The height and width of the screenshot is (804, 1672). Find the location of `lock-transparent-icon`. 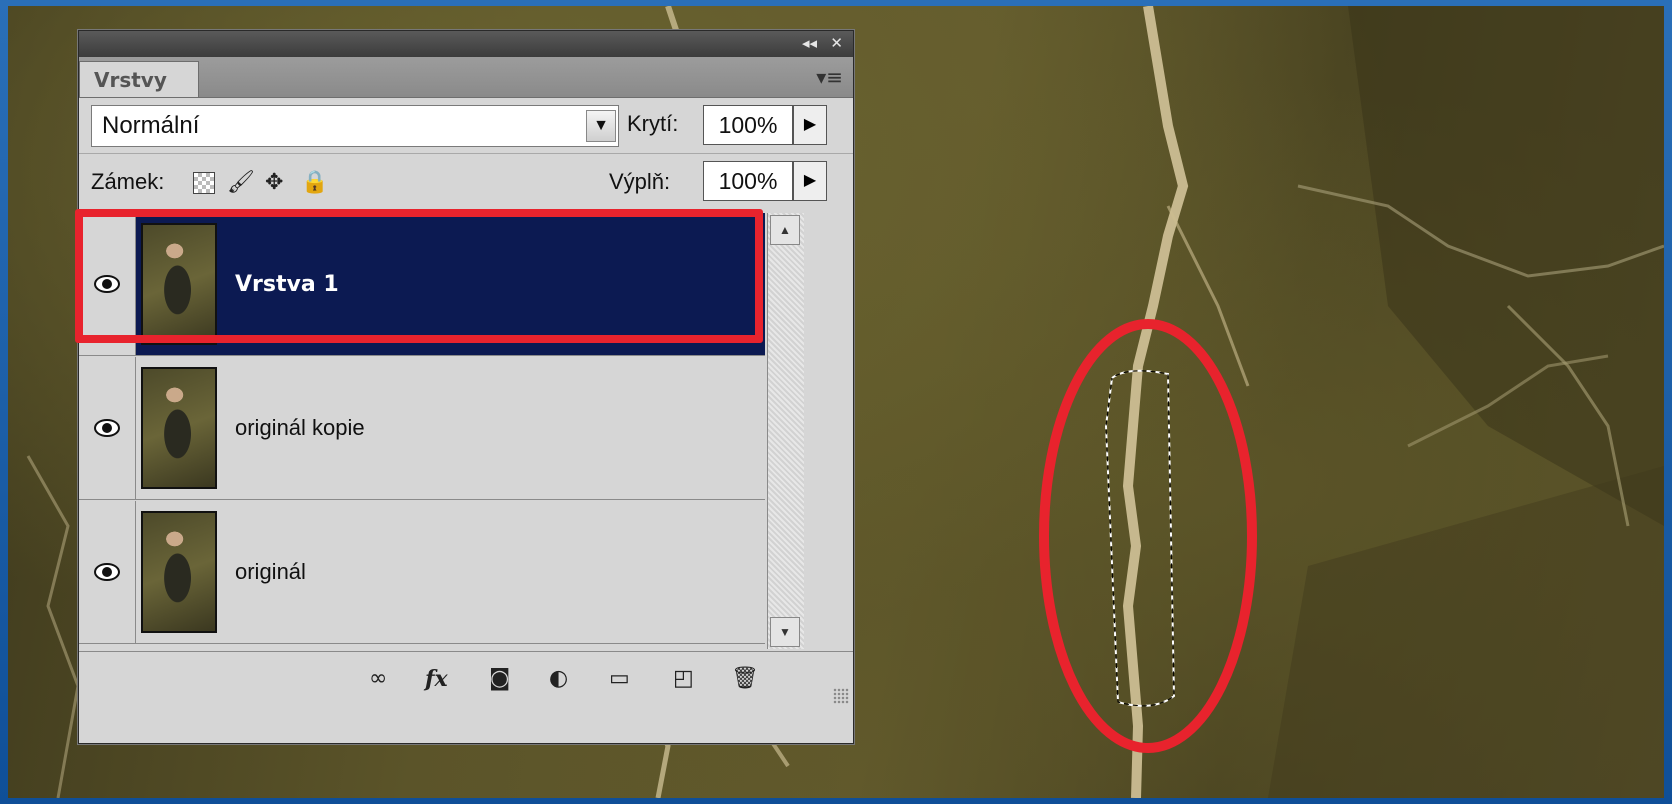

lock-transparent-icon is located at coordinates (204, 183).